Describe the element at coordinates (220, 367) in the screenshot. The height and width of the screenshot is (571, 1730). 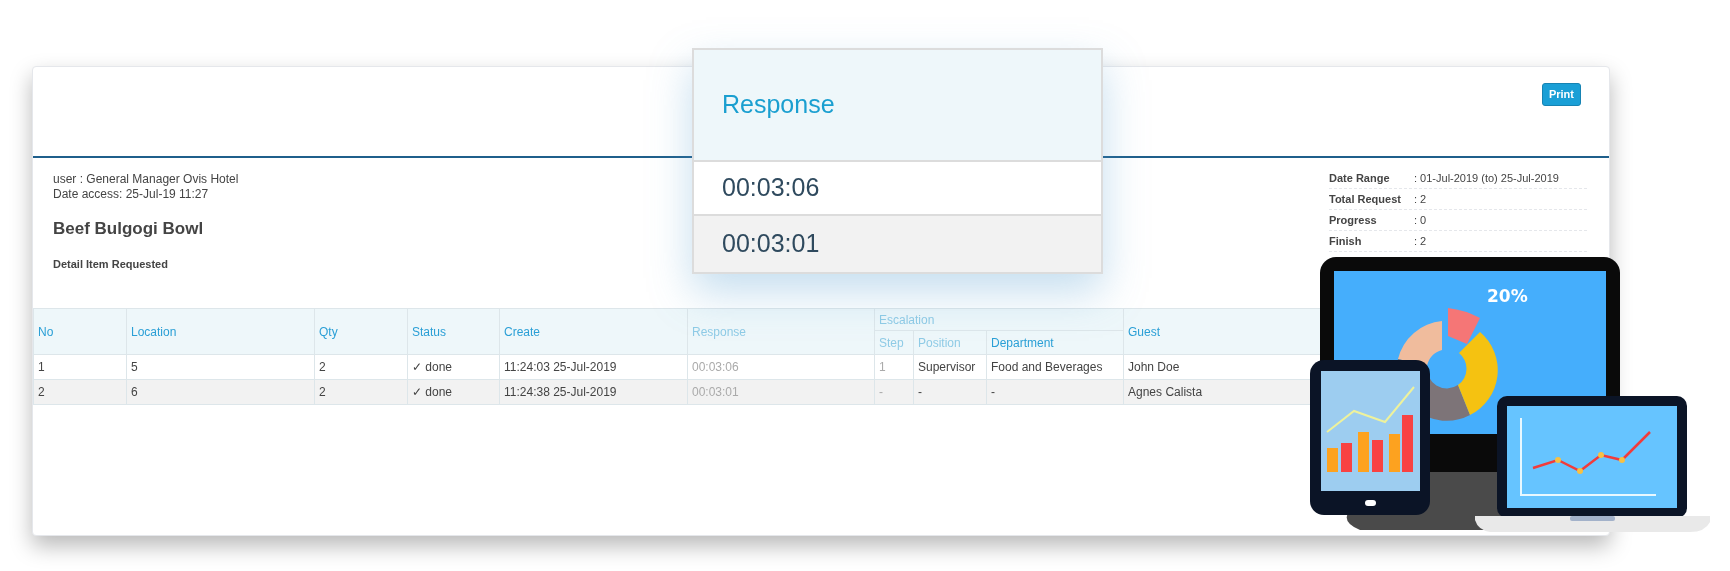
I see `table-cell: 5` at that location.